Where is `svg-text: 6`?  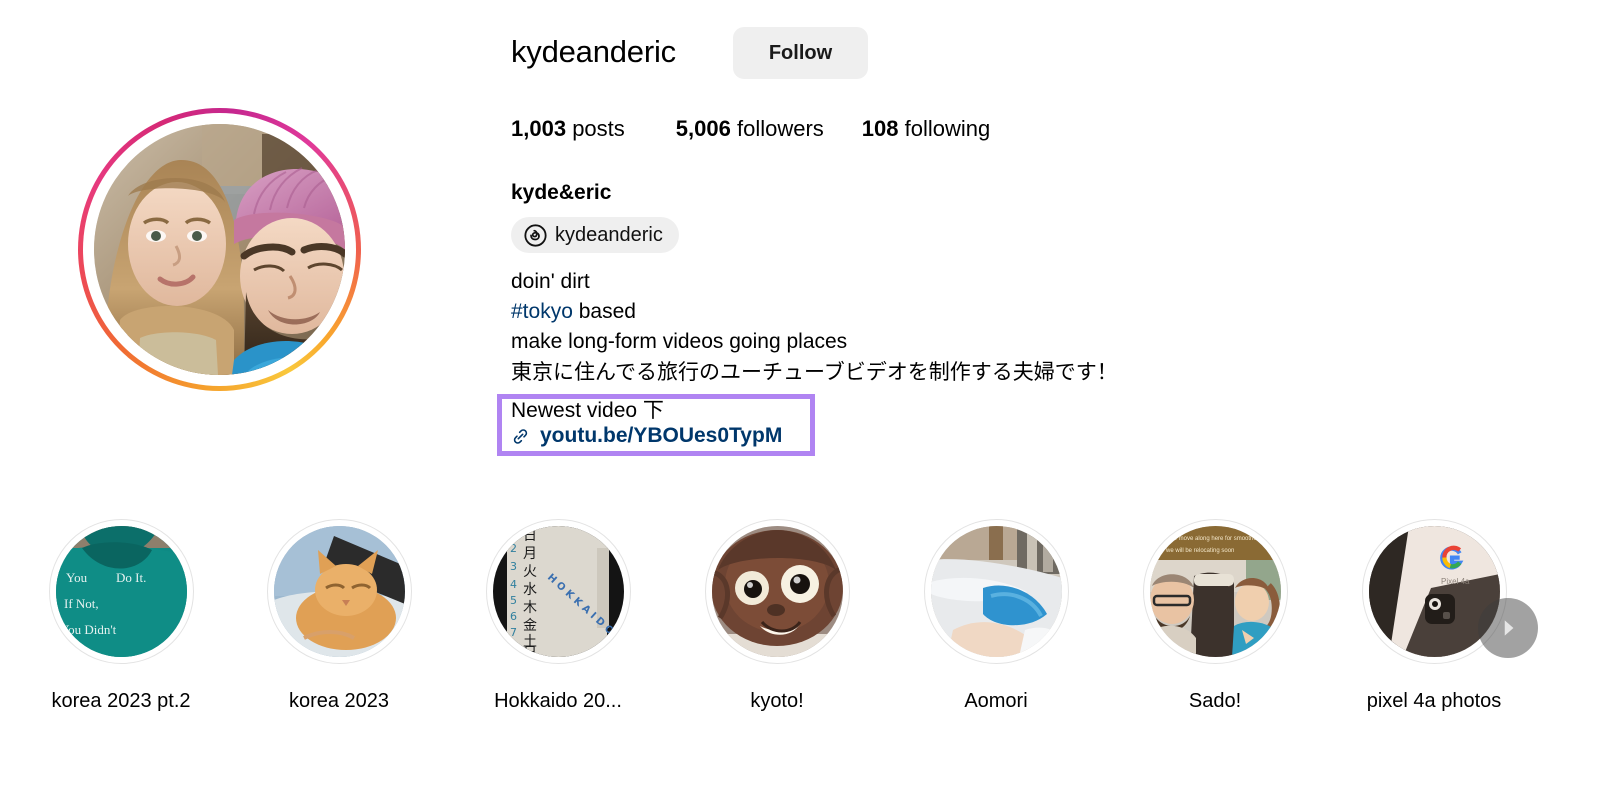 svg-text: 6 is located at coordinates (513, 616).